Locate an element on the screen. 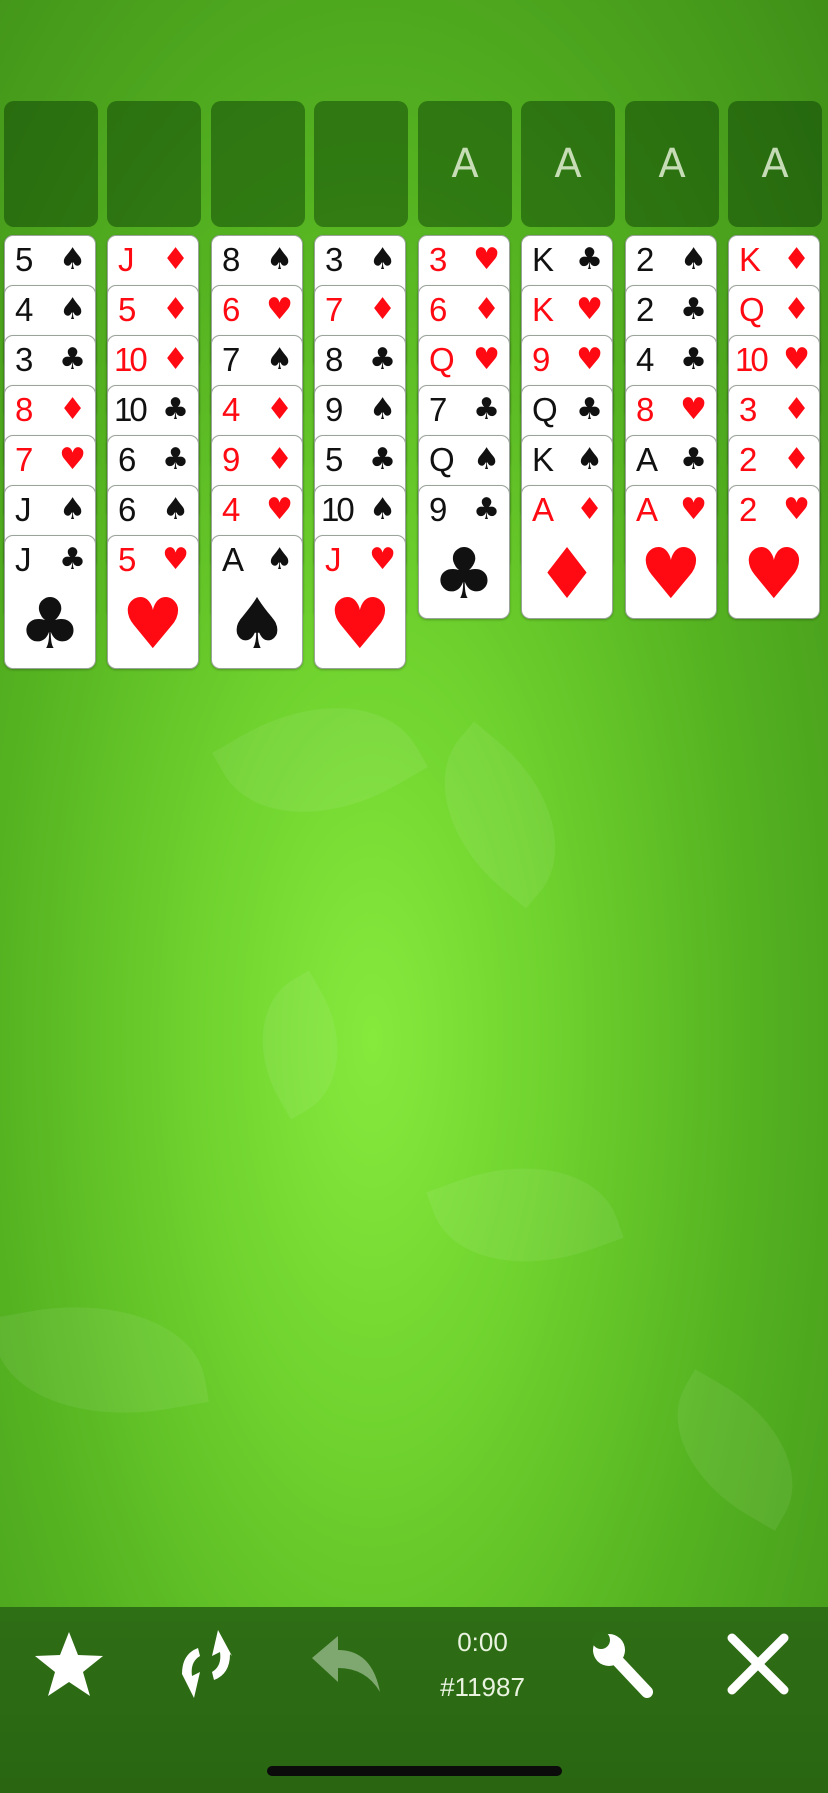 The image size is (828, 1793). card-center-suit-icon: ♠ is located at coordinates (257, 624).